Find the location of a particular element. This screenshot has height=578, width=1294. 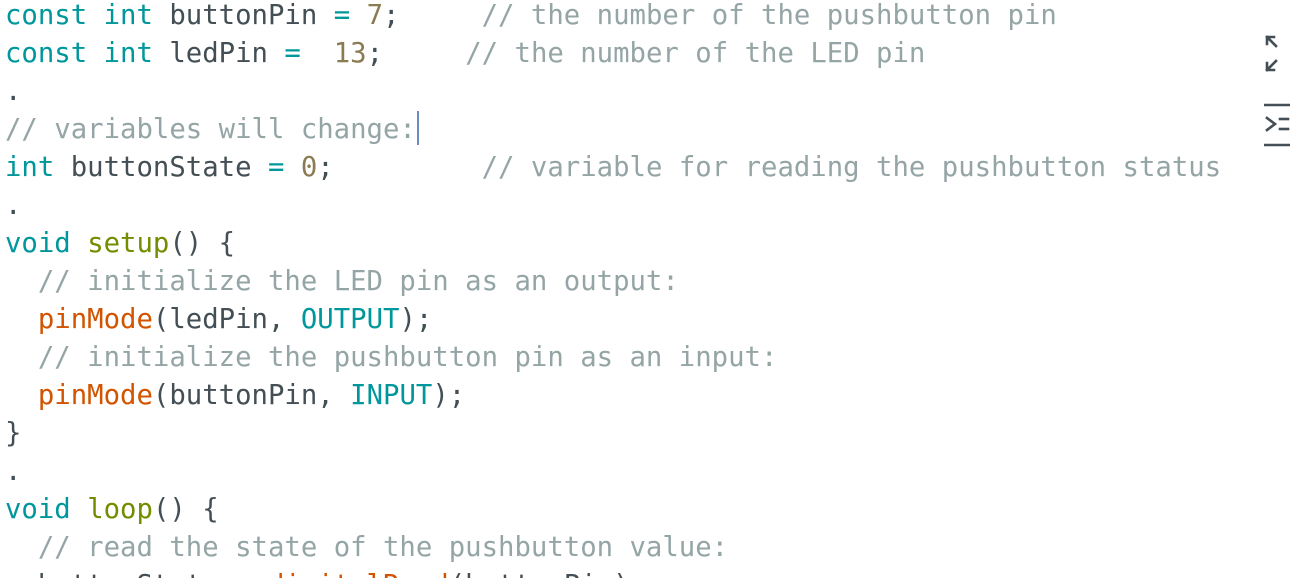

function-token: digitalRead is located at coordinates (358, 574).